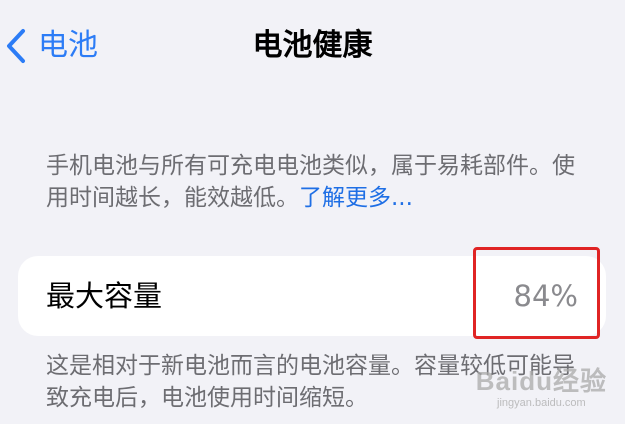 This screenshot has width=625, height=424. Describe the element at coordinates (541, 381) in the screenshot. I see `watermark-brand: Baidu经验` at that location.